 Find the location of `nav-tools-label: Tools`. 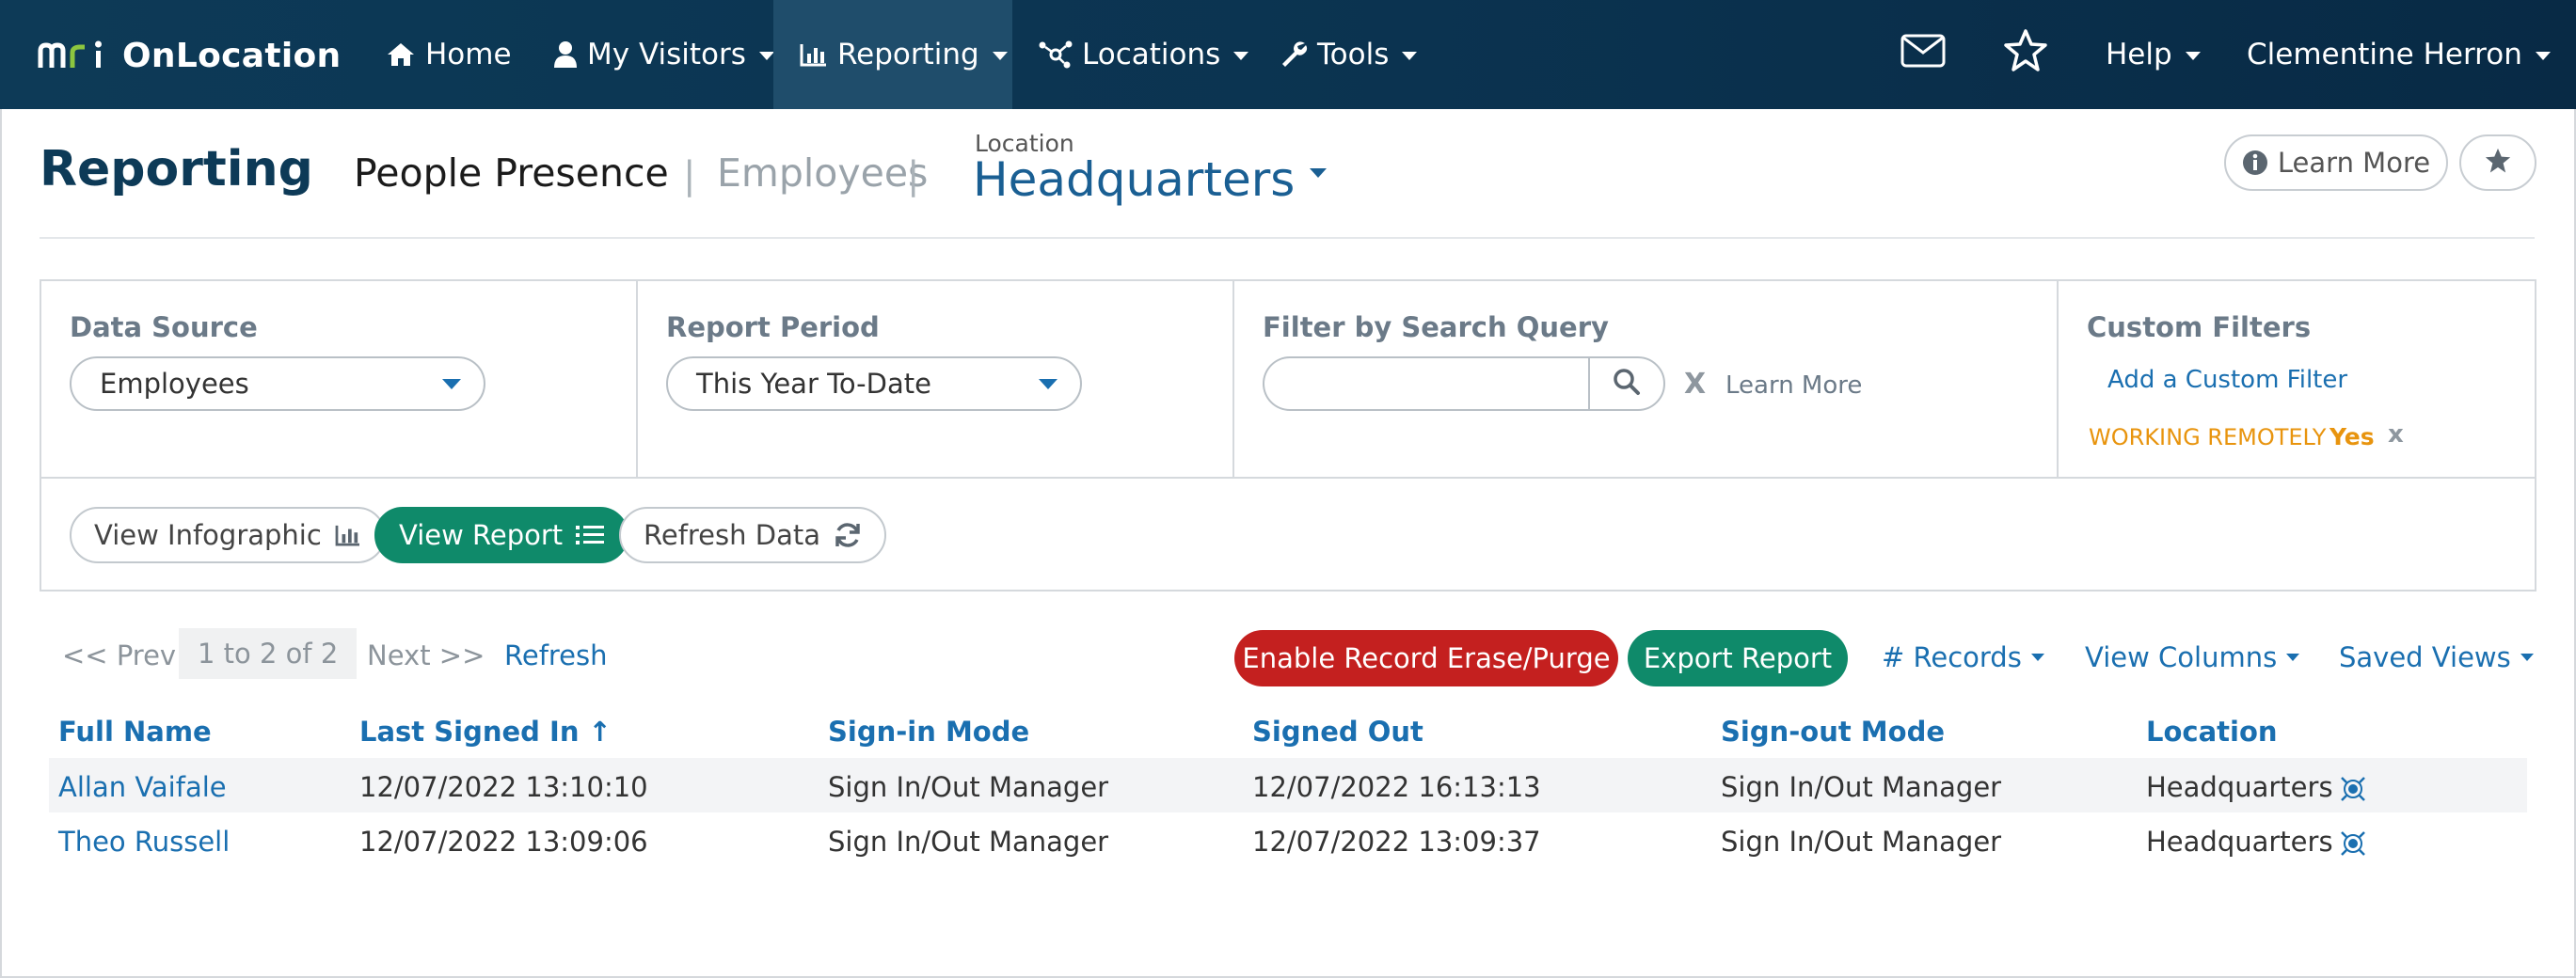

nav-tools-label: Tools is located at coordinates (1354, 54).